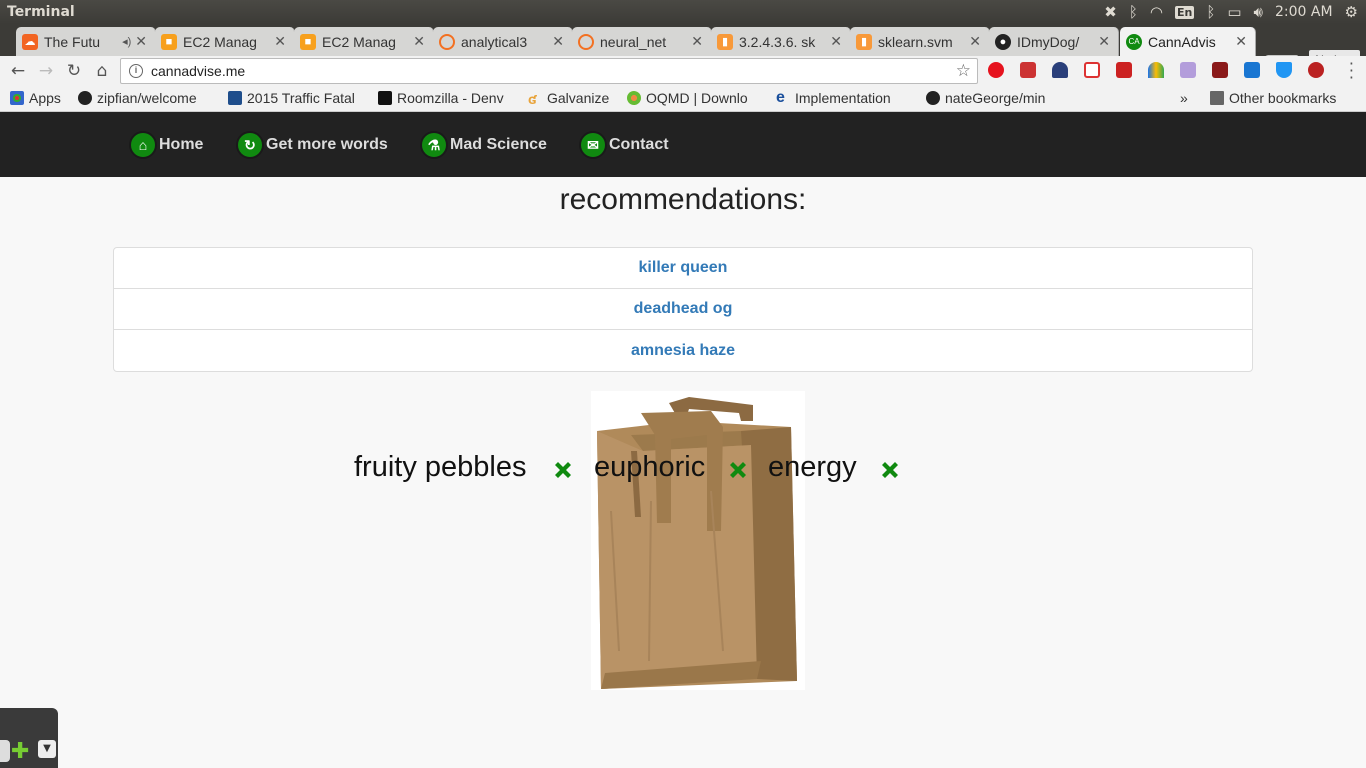 Image resolution: width=1366 pixels, height=768 pixels. I want to click on nav-get-more-words: ↻ Get more words, so click(312, 145).